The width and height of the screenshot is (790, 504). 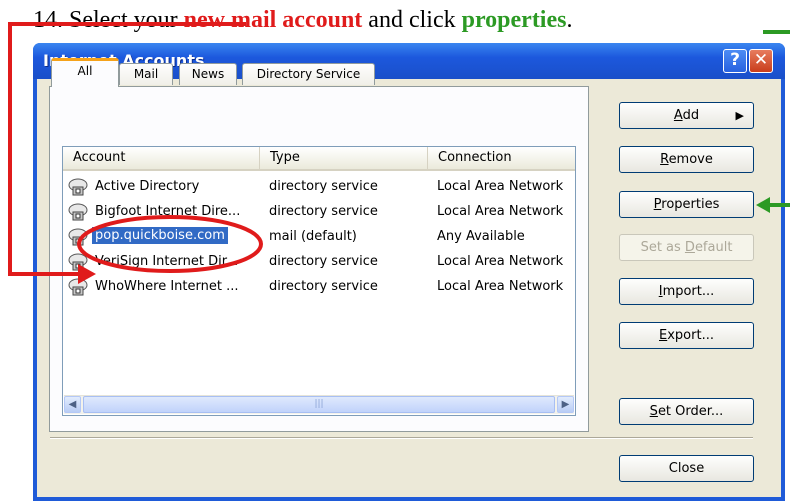 I want to click on green-arrow-head, so click(x=763, y=205).